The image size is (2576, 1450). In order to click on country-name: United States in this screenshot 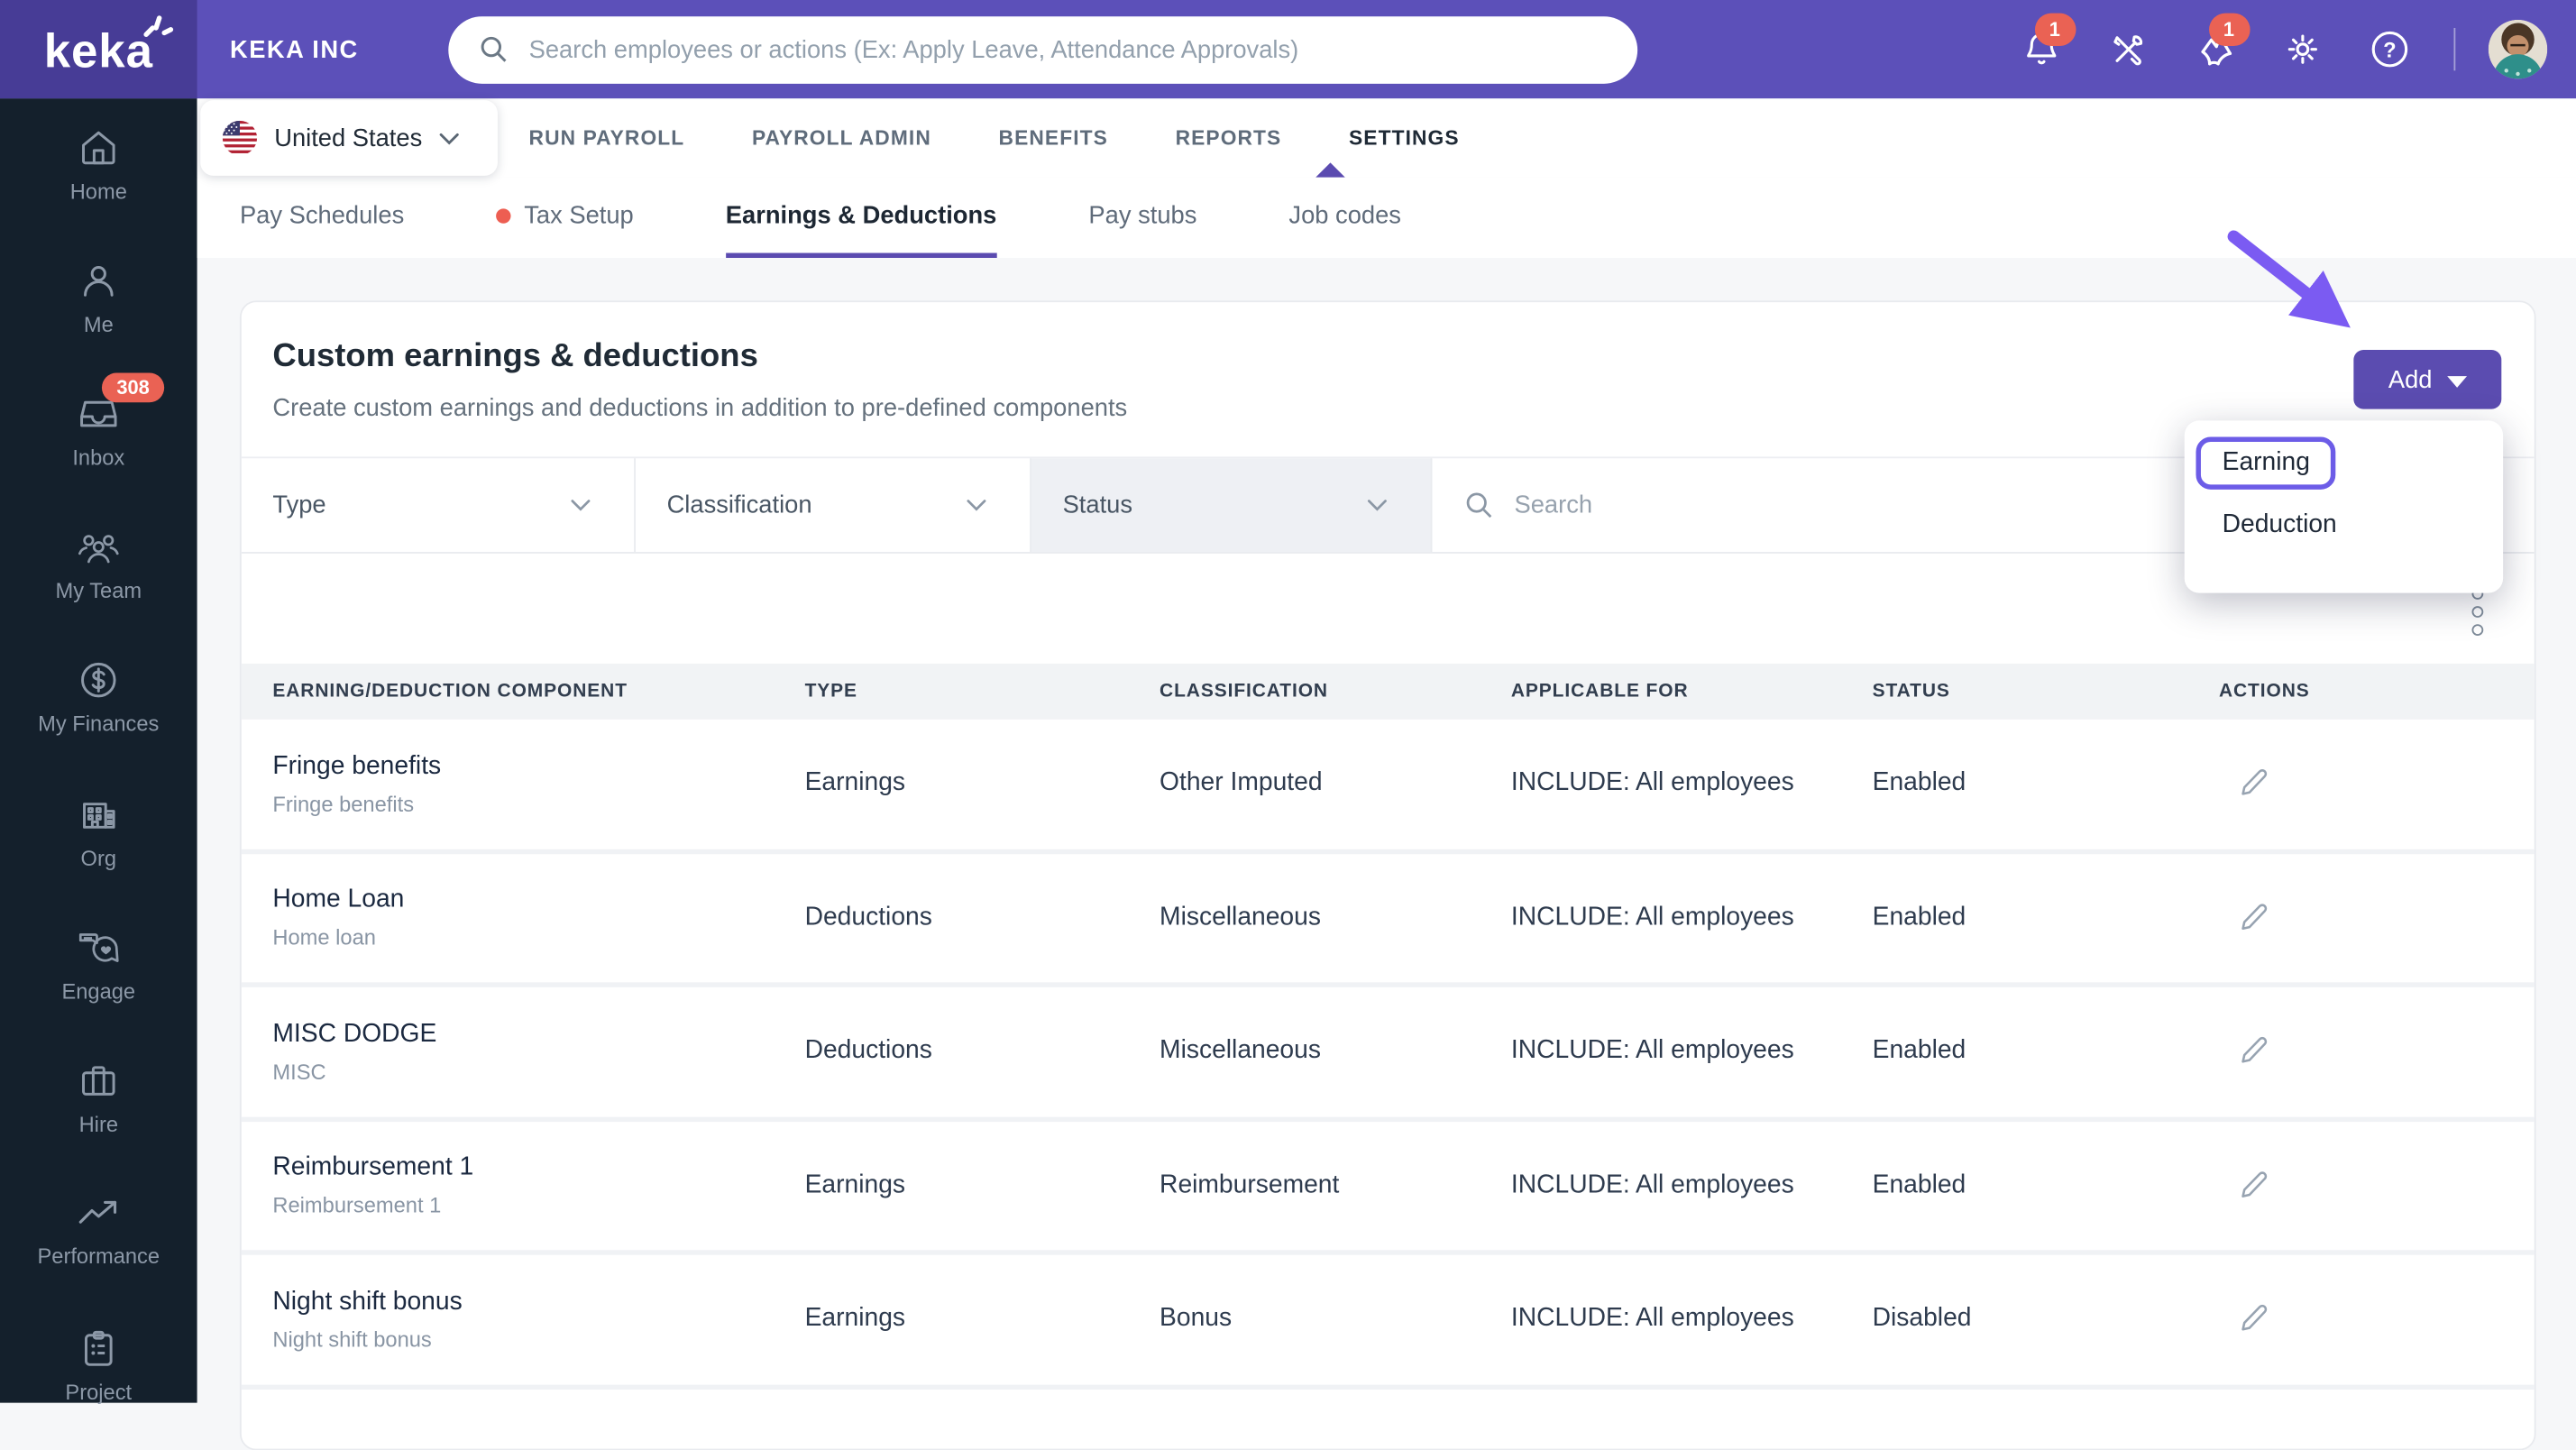, I will do `click(348, 138)`.